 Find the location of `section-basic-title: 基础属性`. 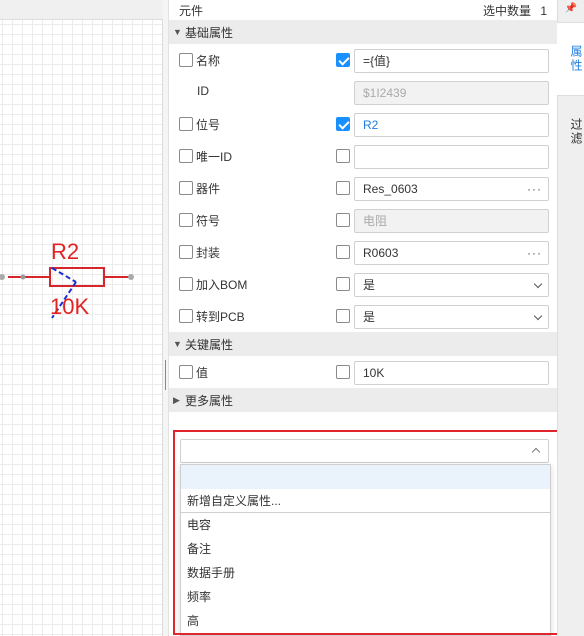

section-basic-title: 基础属性 is located at coordinates (209, 32).